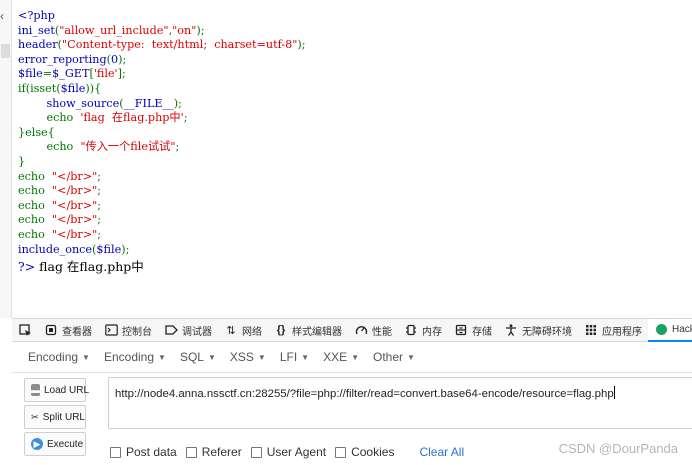 The width and height of the screenshot is (692, 465). What do you see at coordinates (38, 45) in the screenshot?
I see `source-token: header` at bounding box center [38, 45].